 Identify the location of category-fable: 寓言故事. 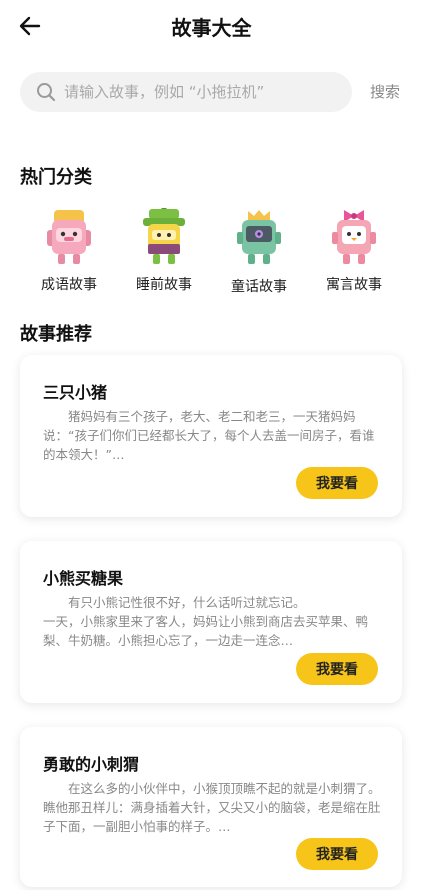
(351, 253).